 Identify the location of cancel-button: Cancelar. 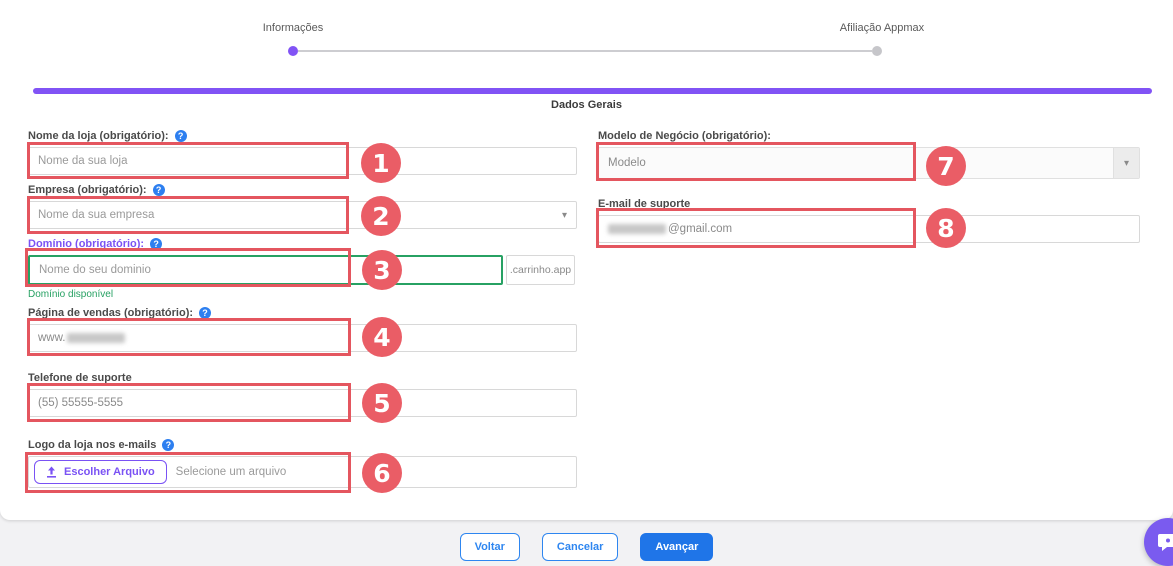
(580, 547).